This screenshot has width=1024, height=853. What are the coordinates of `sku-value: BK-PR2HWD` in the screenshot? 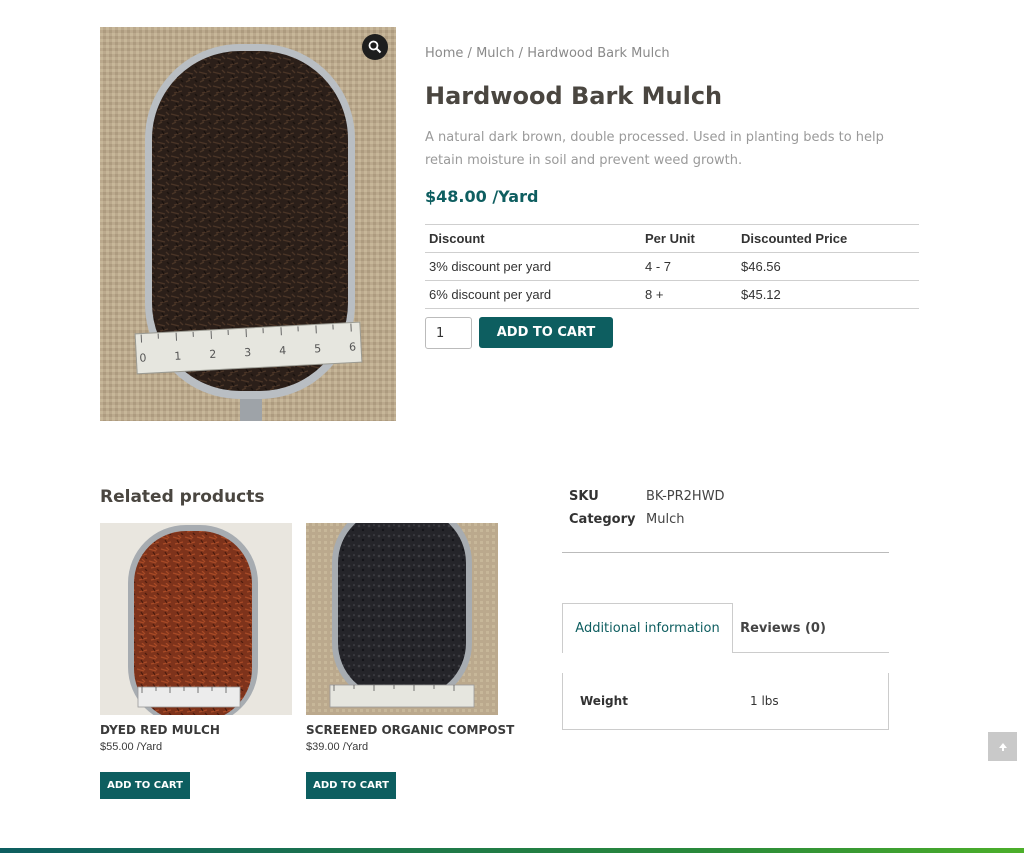 It's located at (685, 496).